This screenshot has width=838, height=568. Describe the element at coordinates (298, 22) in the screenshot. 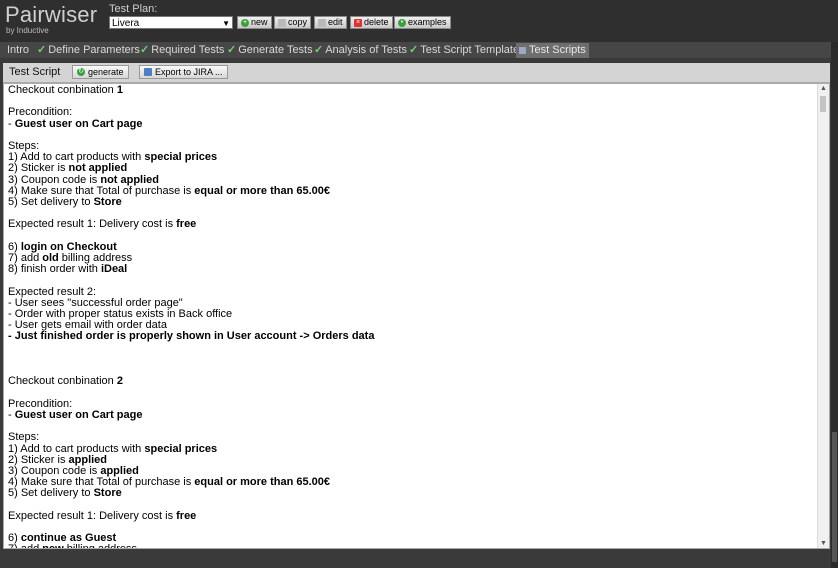

I see `copy-plan-button-label: copy` at that location.